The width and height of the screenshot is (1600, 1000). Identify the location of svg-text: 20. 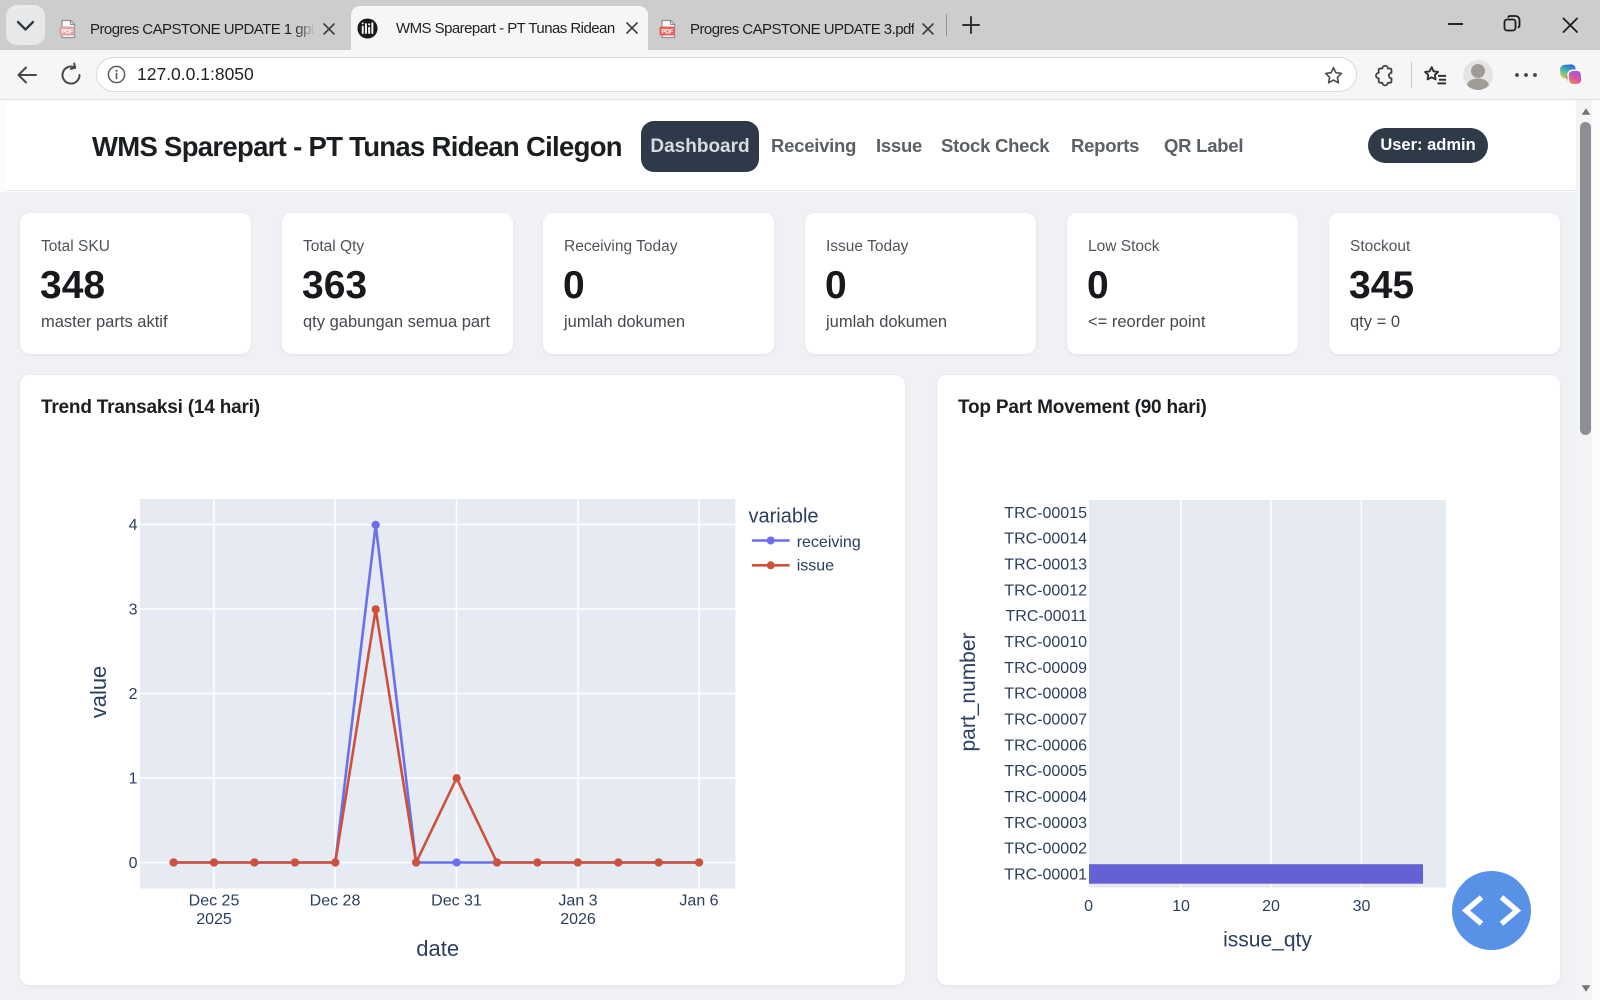
(1271, 906).